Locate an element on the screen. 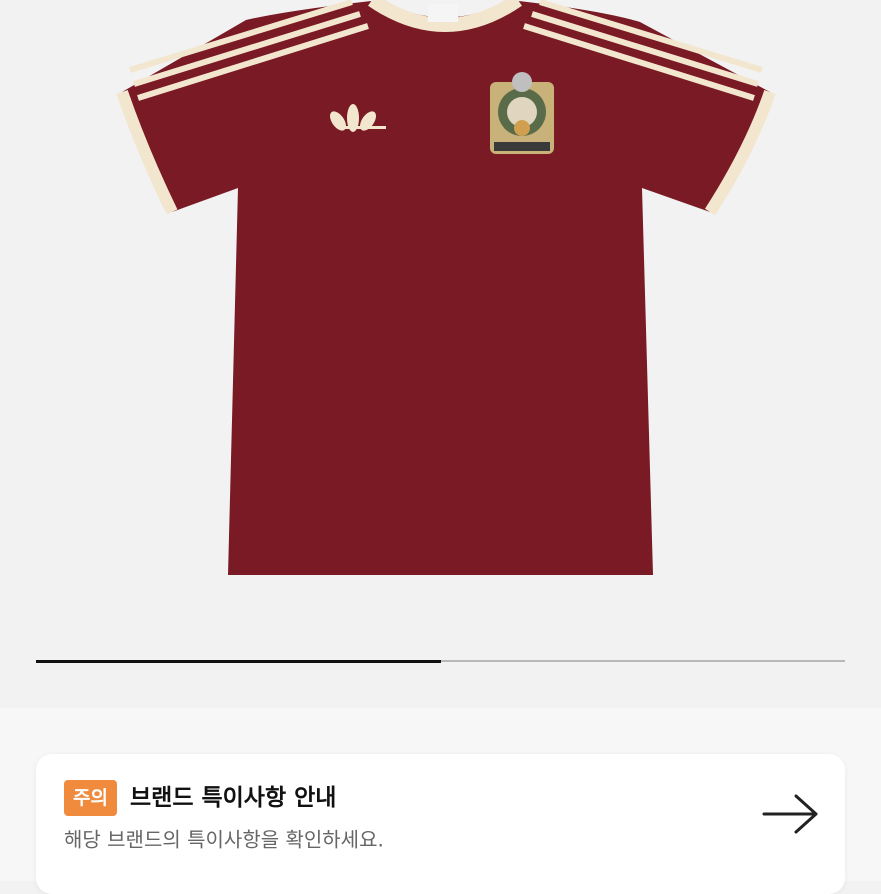 Image resolution: width=881 pixels, height=894 pixels. brand-notice-card: 주의 브랜드 특이사항 안내 해당 브랜드의 특이사항을 확인하세요. is located at coordinates (440, 824).